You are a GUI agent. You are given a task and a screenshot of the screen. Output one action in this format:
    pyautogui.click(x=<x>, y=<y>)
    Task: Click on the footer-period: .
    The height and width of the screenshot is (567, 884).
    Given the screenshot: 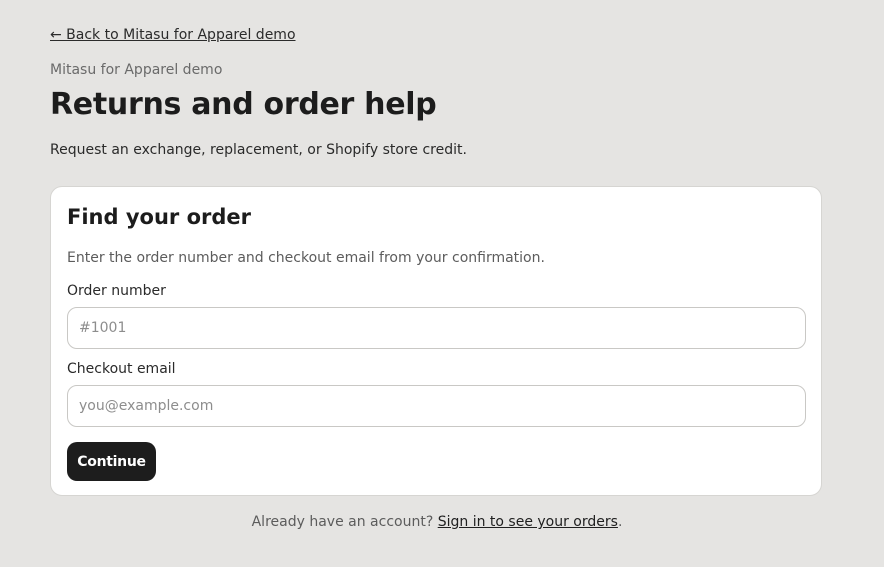 What is the action you would take?
    pyautogui.click(x=620, y=522)
    